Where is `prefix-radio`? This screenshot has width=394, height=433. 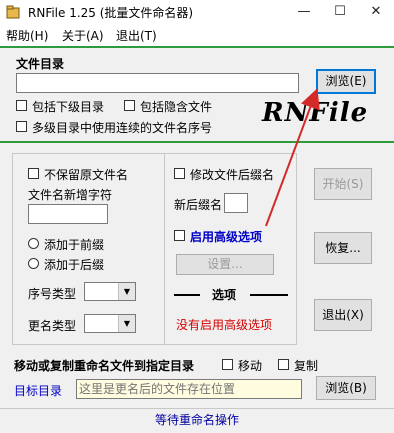 prefix-radio is located at coordinates (33, 243).